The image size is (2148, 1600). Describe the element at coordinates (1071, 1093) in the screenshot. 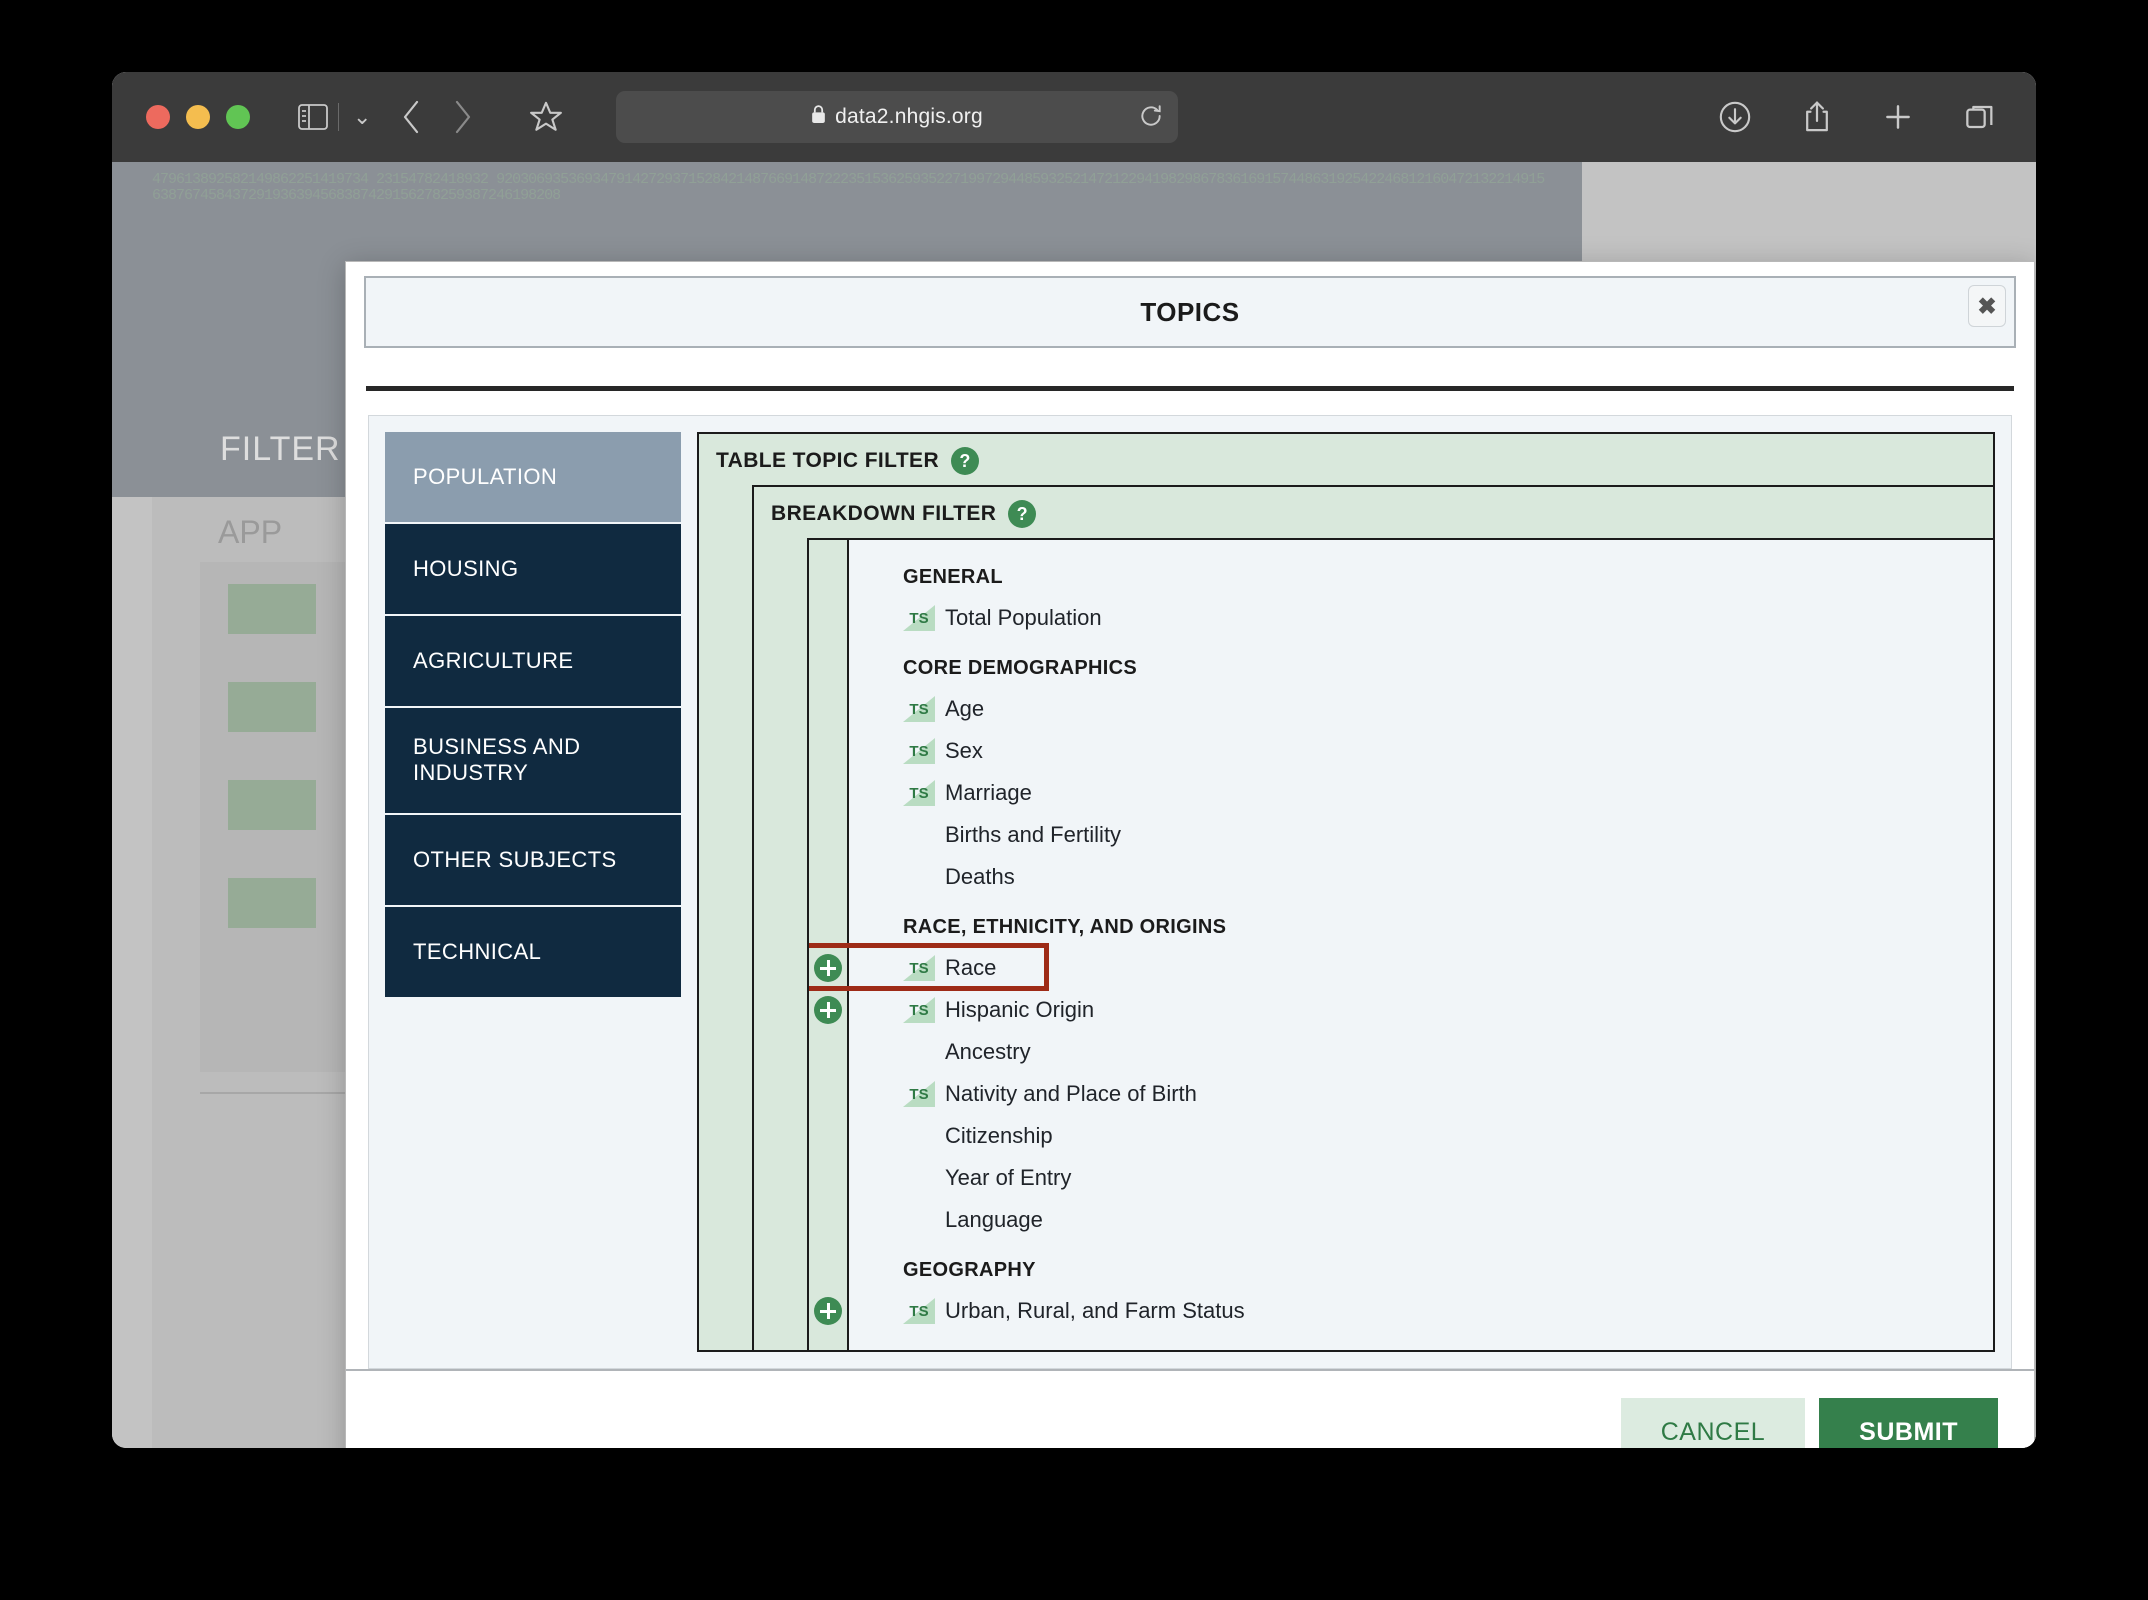

I see `topic-label: Nativity and Place of Birth` at that location.